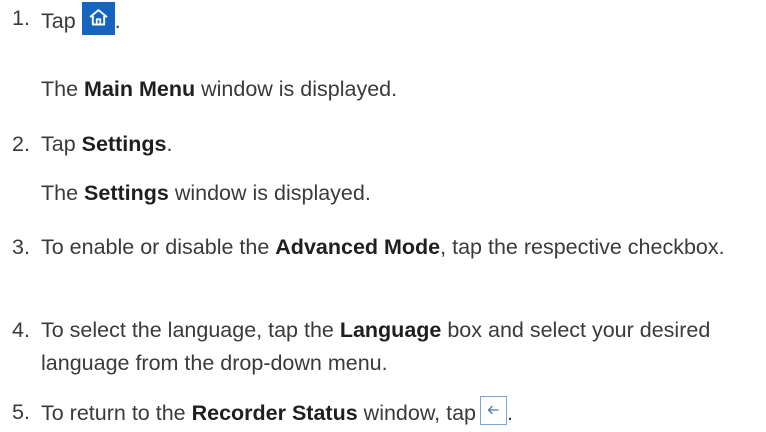 This screenshot has height=432, width=766. I want to click on back-button, so click(494, 410).